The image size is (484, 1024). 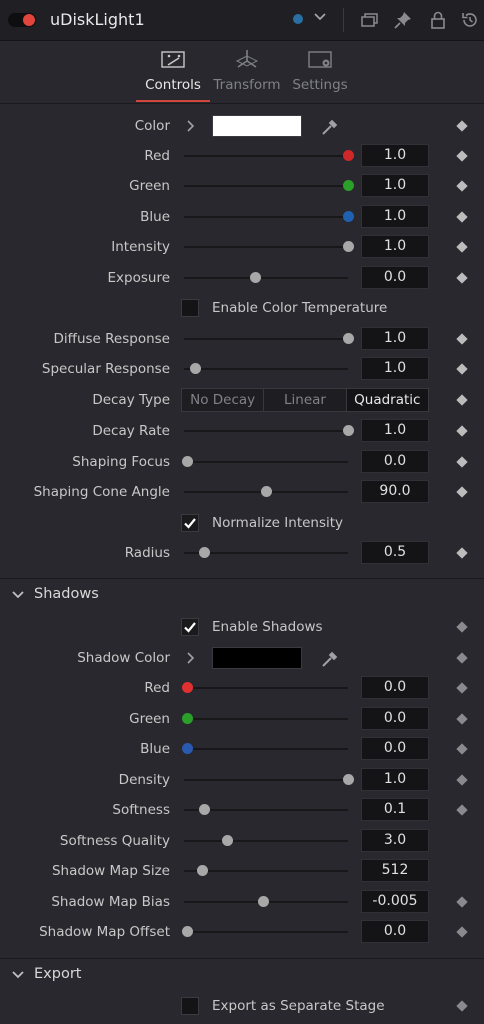 I want to click on node-color-dot, so click(x=298, y=19).